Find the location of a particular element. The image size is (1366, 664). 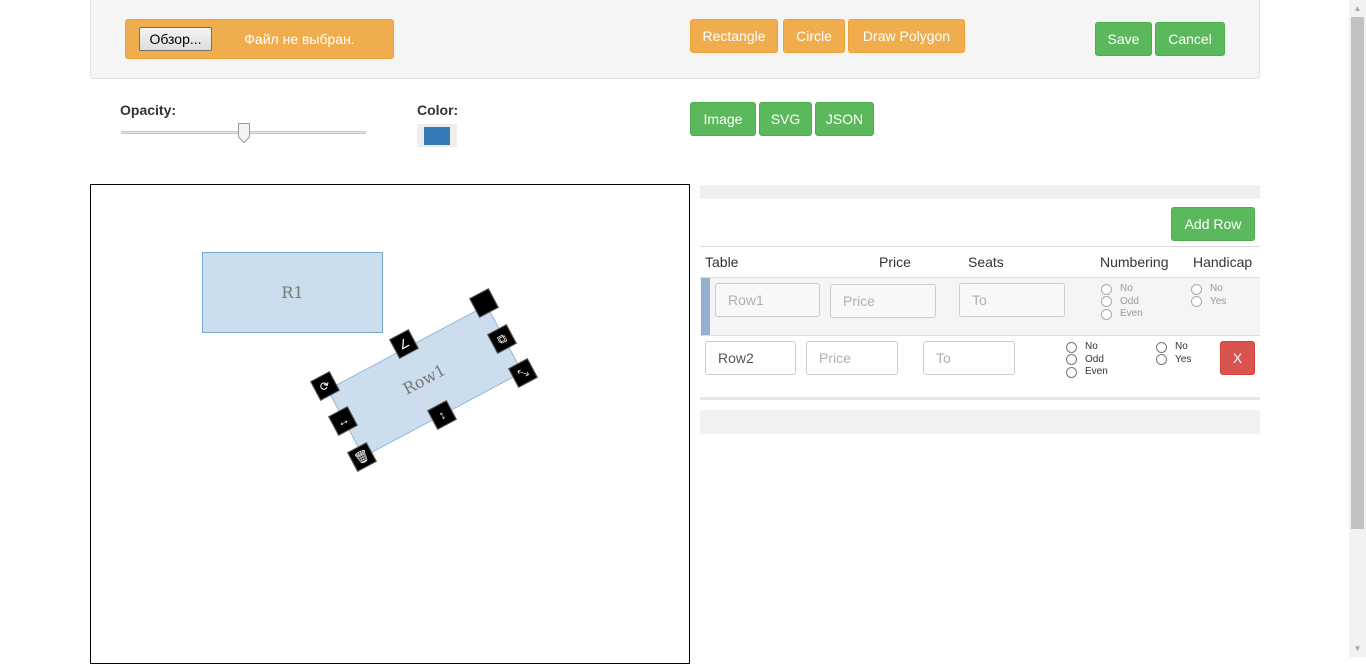

opacity-label: Opacity: is located at coordinates (148, 110).